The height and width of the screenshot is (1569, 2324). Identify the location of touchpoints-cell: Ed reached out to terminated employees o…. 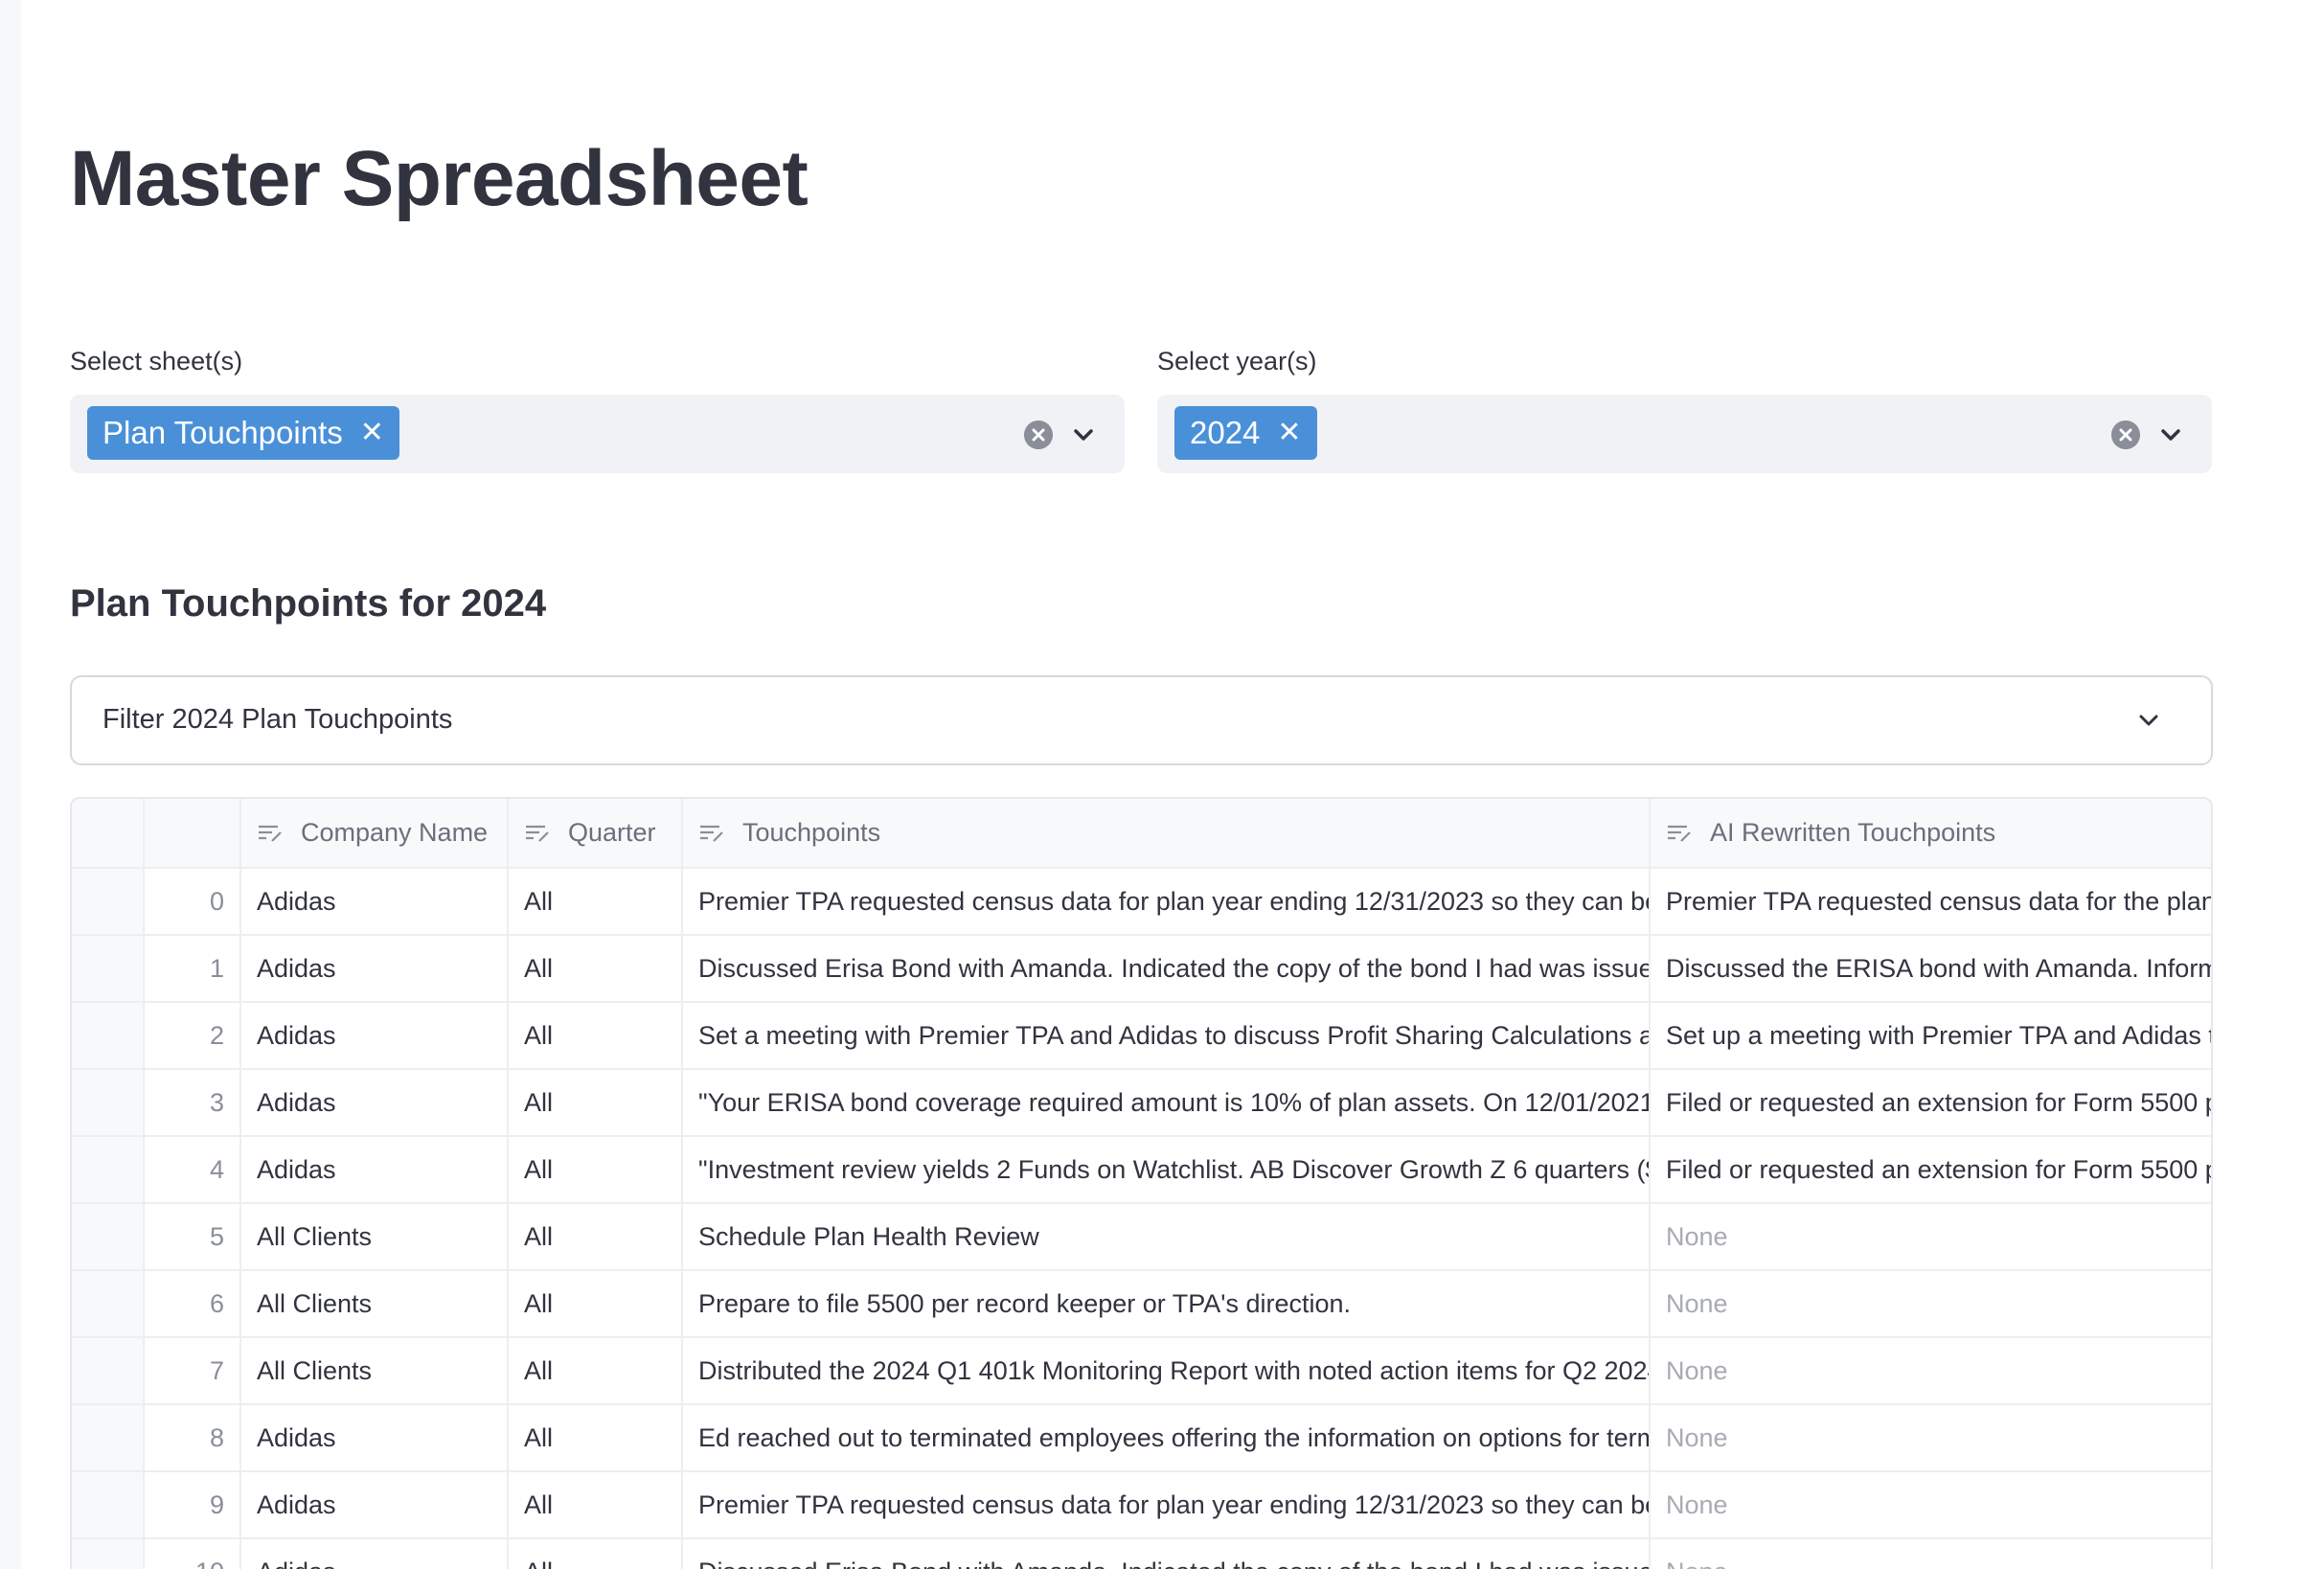
(1166, 1438).